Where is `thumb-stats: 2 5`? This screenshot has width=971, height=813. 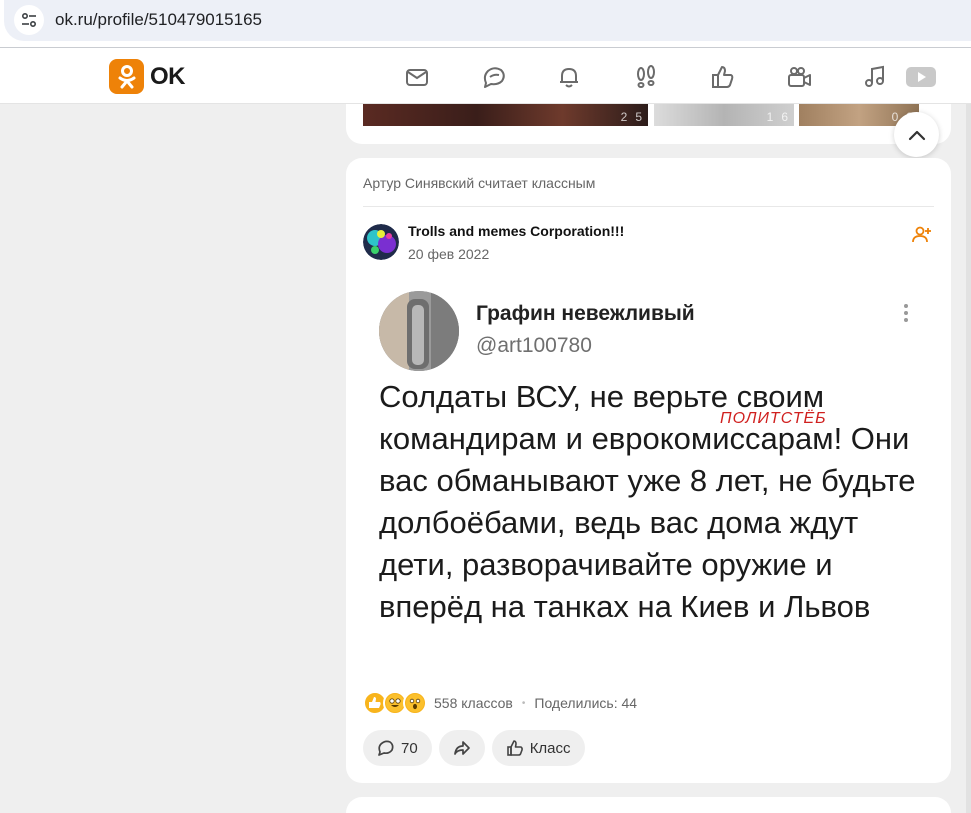
thumb-stats: 2 5 is located at coordinates (631, 117).